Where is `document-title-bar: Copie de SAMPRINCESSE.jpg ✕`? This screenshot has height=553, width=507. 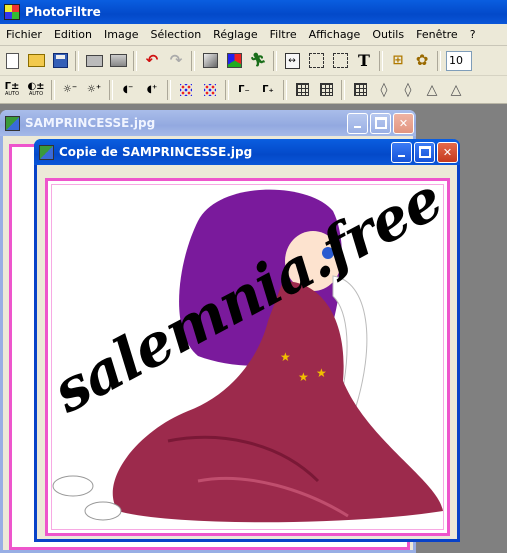
document-title-bar: Copie de SAMPRINCESSE.jpg ✕ is located at coordinates (247, 152).